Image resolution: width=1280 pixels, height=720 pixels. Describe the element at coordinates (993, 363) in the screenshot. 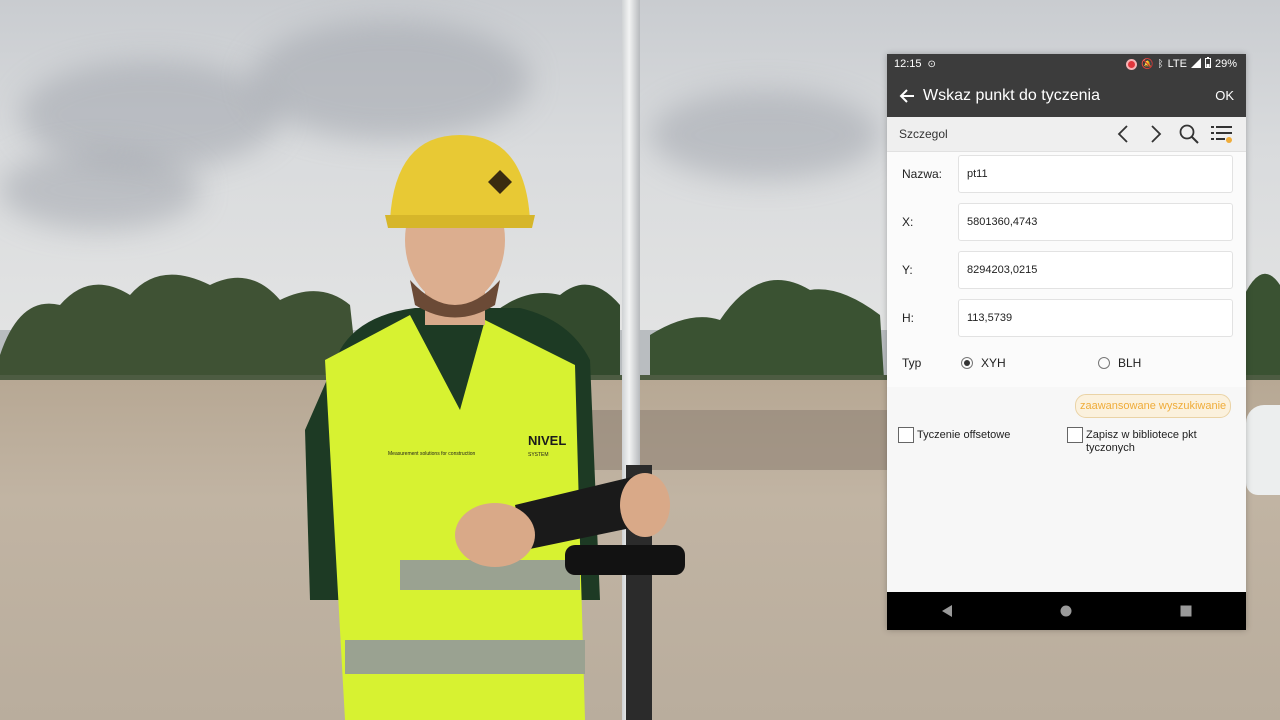

I see `type-option-xyh-label: XYH` at that location.